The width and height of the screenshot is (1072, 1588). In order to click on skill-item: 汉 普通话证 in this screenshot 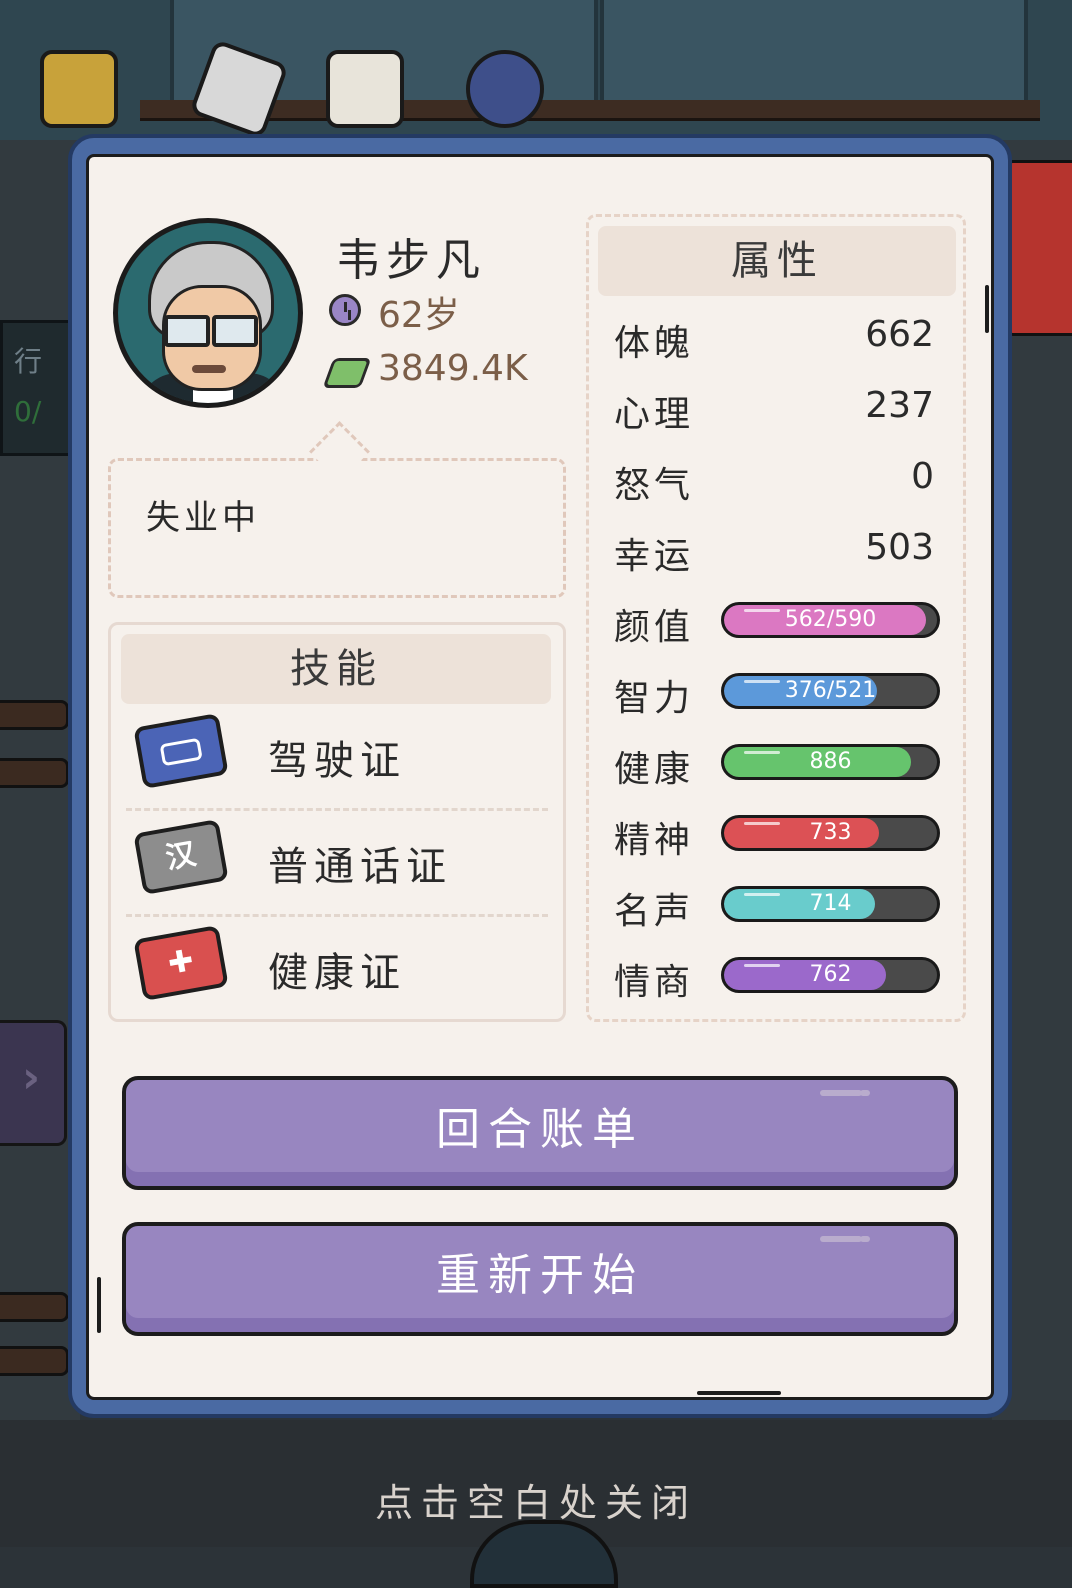, I will do `click(337, 862)`.